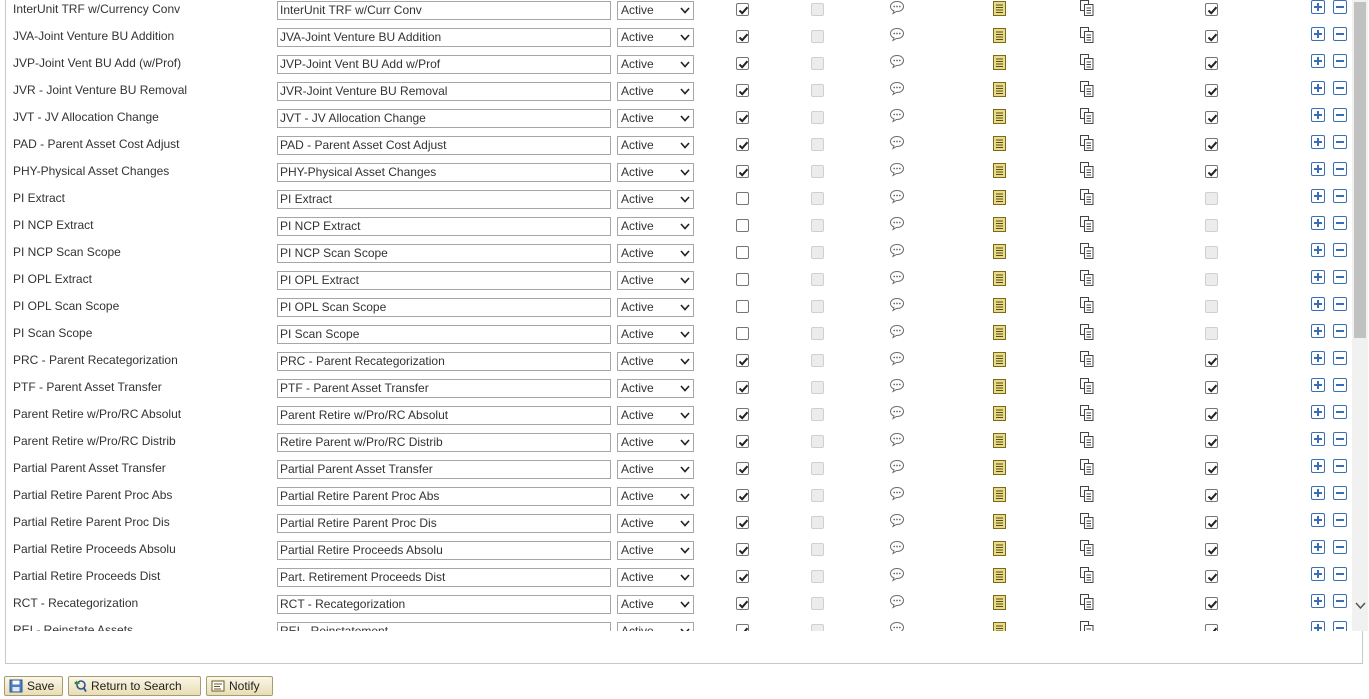 The image size is (1369, 699). Describe the element at coordinates (444, 550) in the screenshot. I see `short-description-input: Partial Retire Proceeds Absolu` at that location.